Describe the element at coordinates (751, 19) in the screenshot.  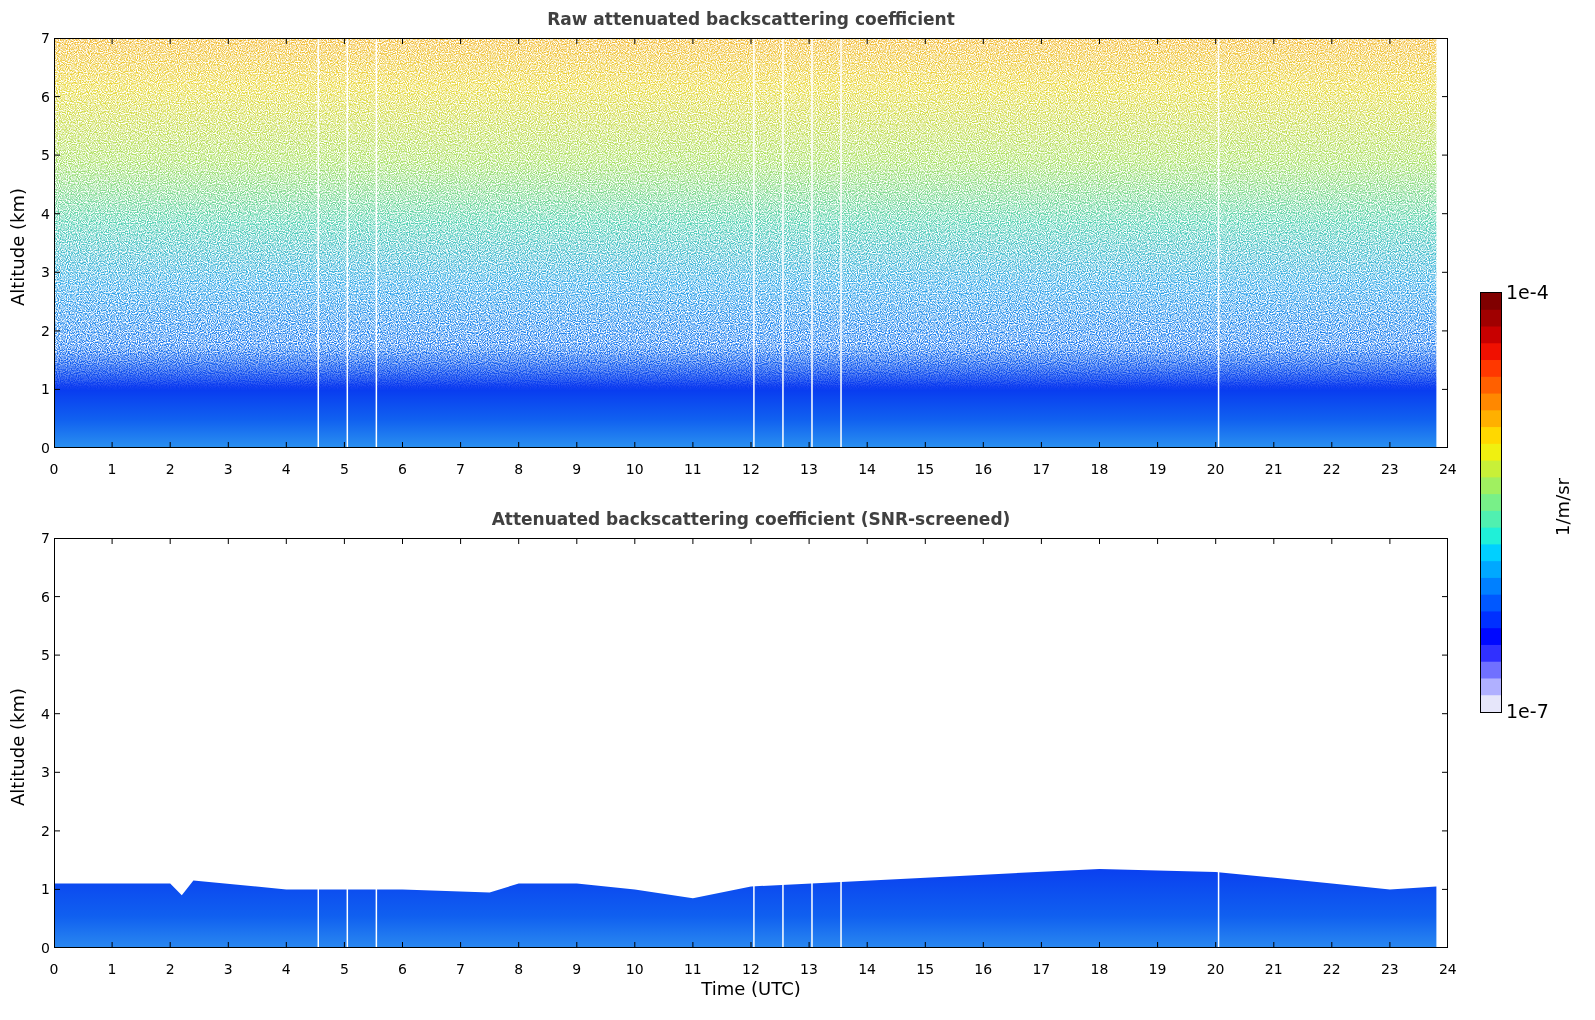
I see `chart-title: Raw attenuated backscattering coefficient` at that location.